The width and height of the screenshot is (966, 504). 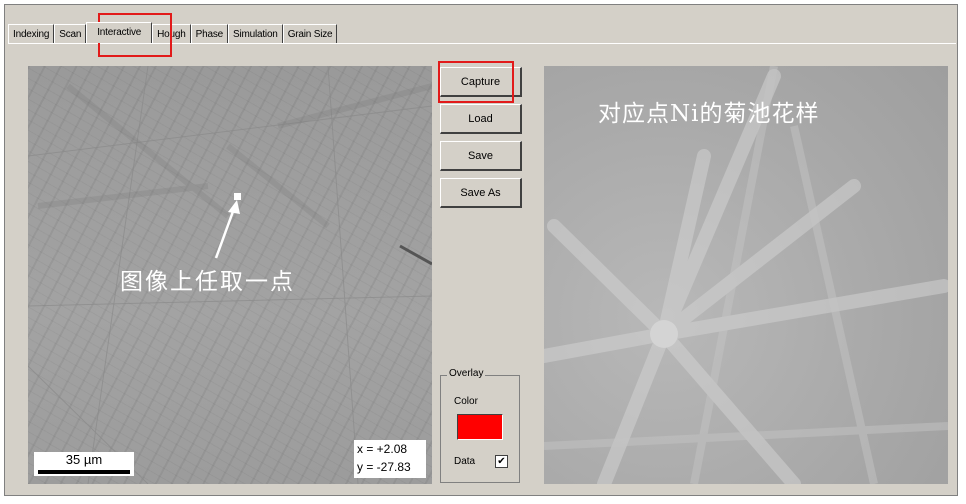 What do you see at coordinates (481, 119) in the screenshot?
I see `load-button: Load` at bounding box center [481, 119].